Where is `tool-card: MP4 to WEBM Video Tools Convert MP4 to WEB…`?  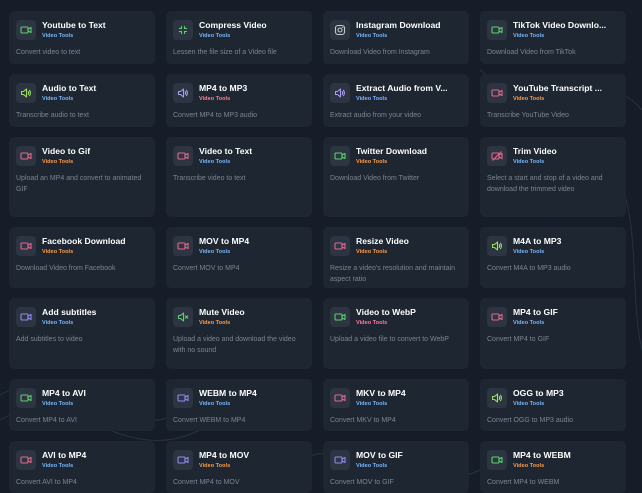 tool-card: MP4 to WEBM Video Tools Convert MP4 to WEB… is located at coordinates (553, 467).